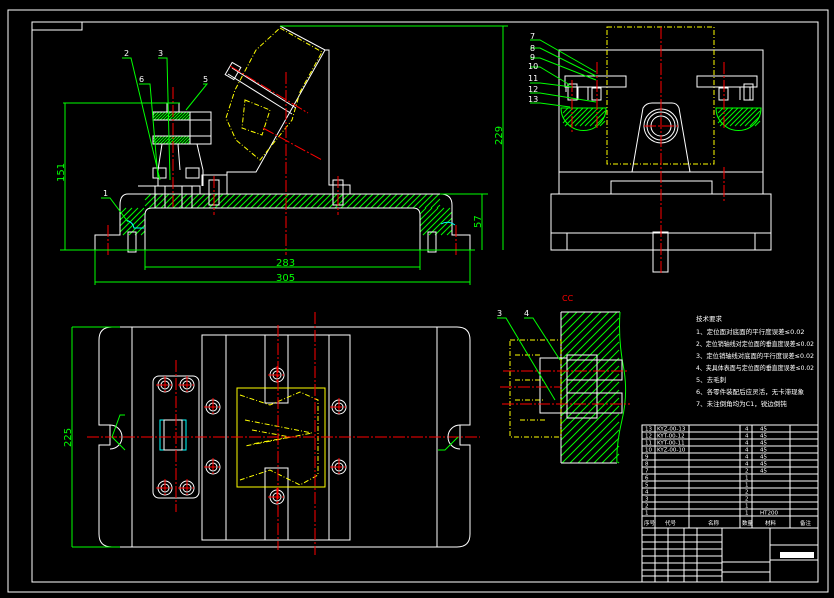 Image resolution: width=834 pixels, height=598 pixels. I want to click on title-block, so click(730, 555).